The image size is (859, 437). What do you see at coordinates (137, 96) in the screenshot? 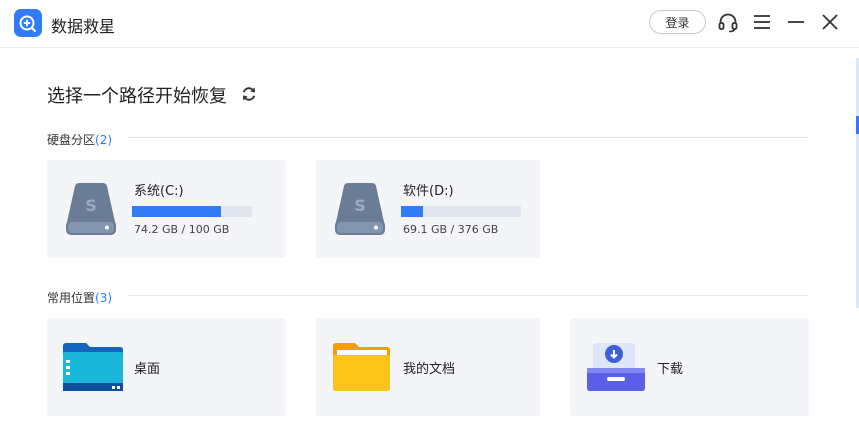
I see `page-title: 选择一个路径开始恢复` at bounding box center [137, 96].